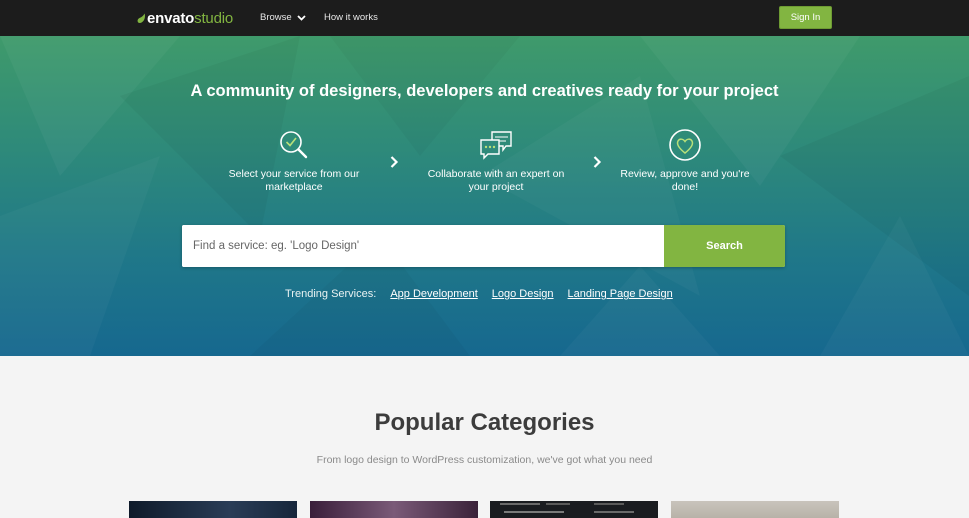 The width and height of the screenshot is (969, 518). Describe the element at coordinates (171, 18) in the screenshot. I see `logo-brand-text: envato` at that location.